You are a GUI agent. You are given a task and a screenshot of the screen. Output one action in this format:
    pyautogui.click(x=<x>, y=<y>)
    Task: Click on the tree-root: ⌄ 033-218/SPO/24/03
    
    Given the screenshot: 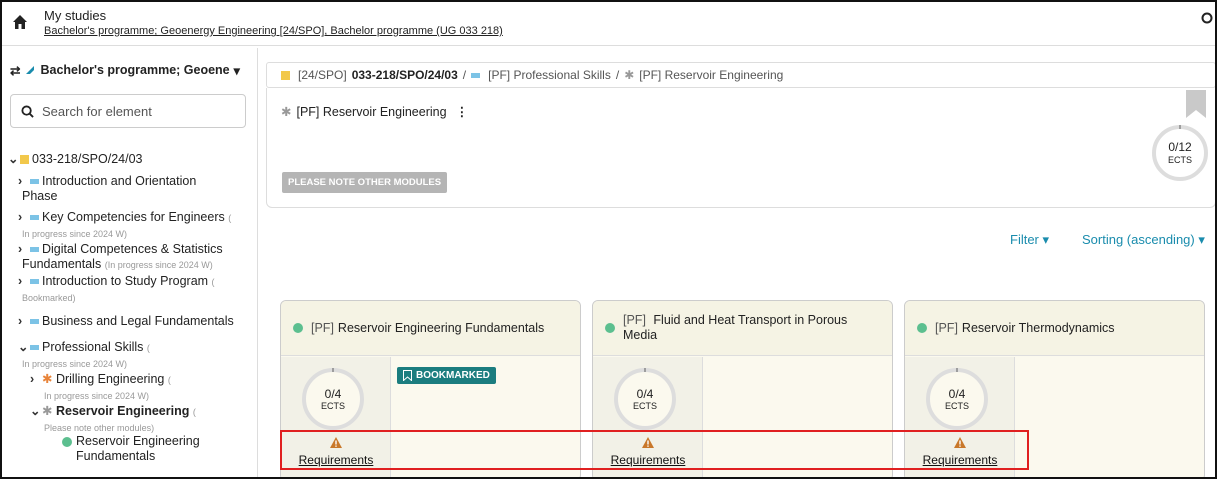 What is the action you would take?
    pyautogui.click(x=75, y=159)
    